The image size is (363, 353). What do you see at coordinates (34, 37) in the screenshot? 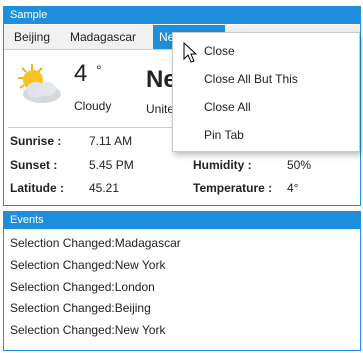
I see `tab-beijing: Beijing` at bounding box center [34, 37].